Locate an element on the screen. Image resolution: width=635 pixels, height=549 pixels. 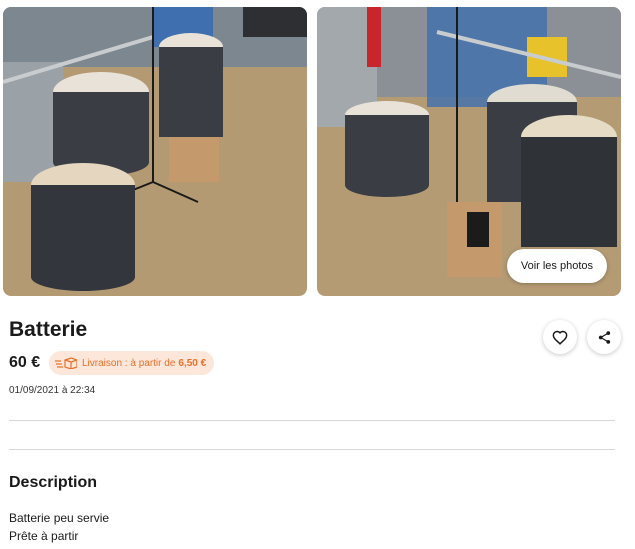
description-line: Prête à partir is located at coordinates (44, 536).